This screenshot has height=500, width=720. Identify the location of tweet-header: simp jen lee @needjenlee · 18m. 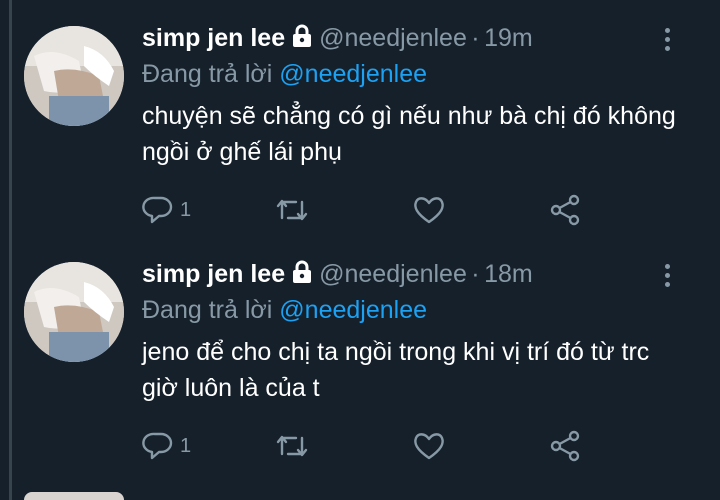
(337, 280).